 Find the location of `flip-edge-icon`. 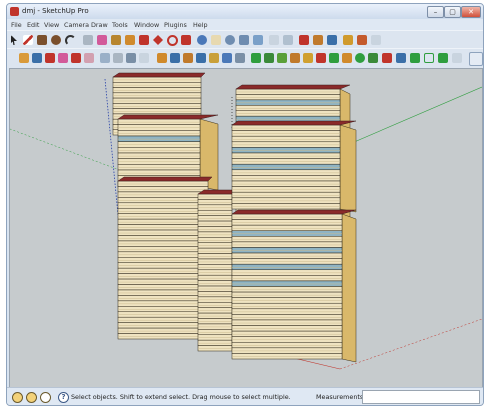

flip-edge-icon is located at coordinates (256, 58).